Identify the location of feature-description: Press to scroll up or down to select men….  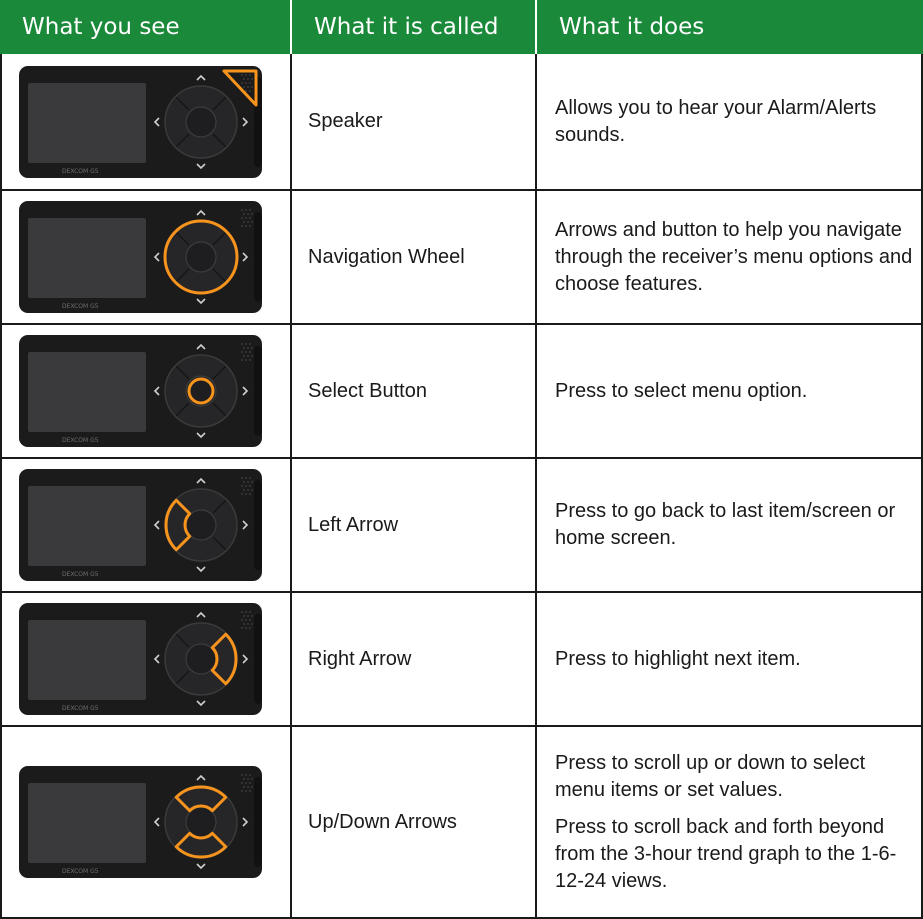
(729, 822).